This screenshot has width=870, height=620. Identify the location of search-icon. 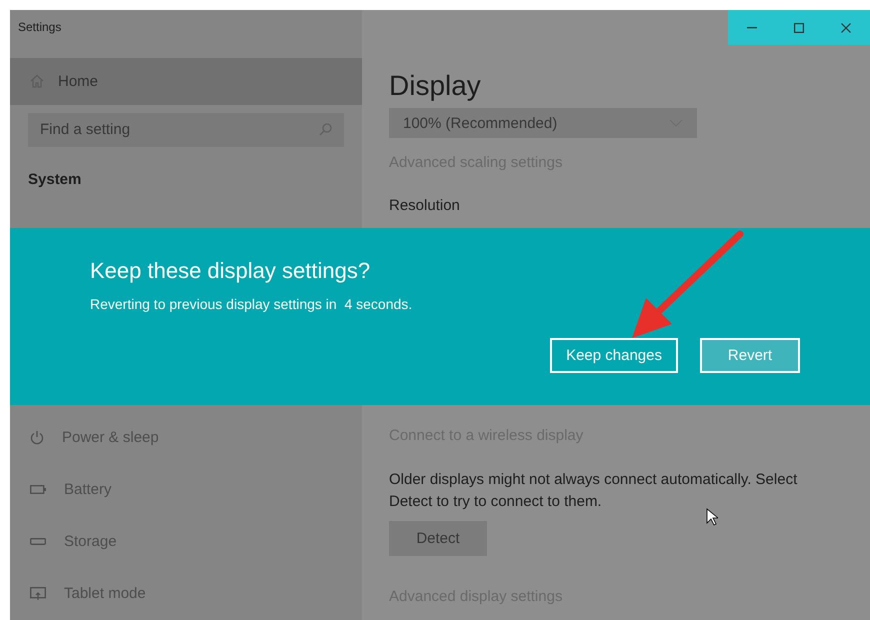
(325, 129).